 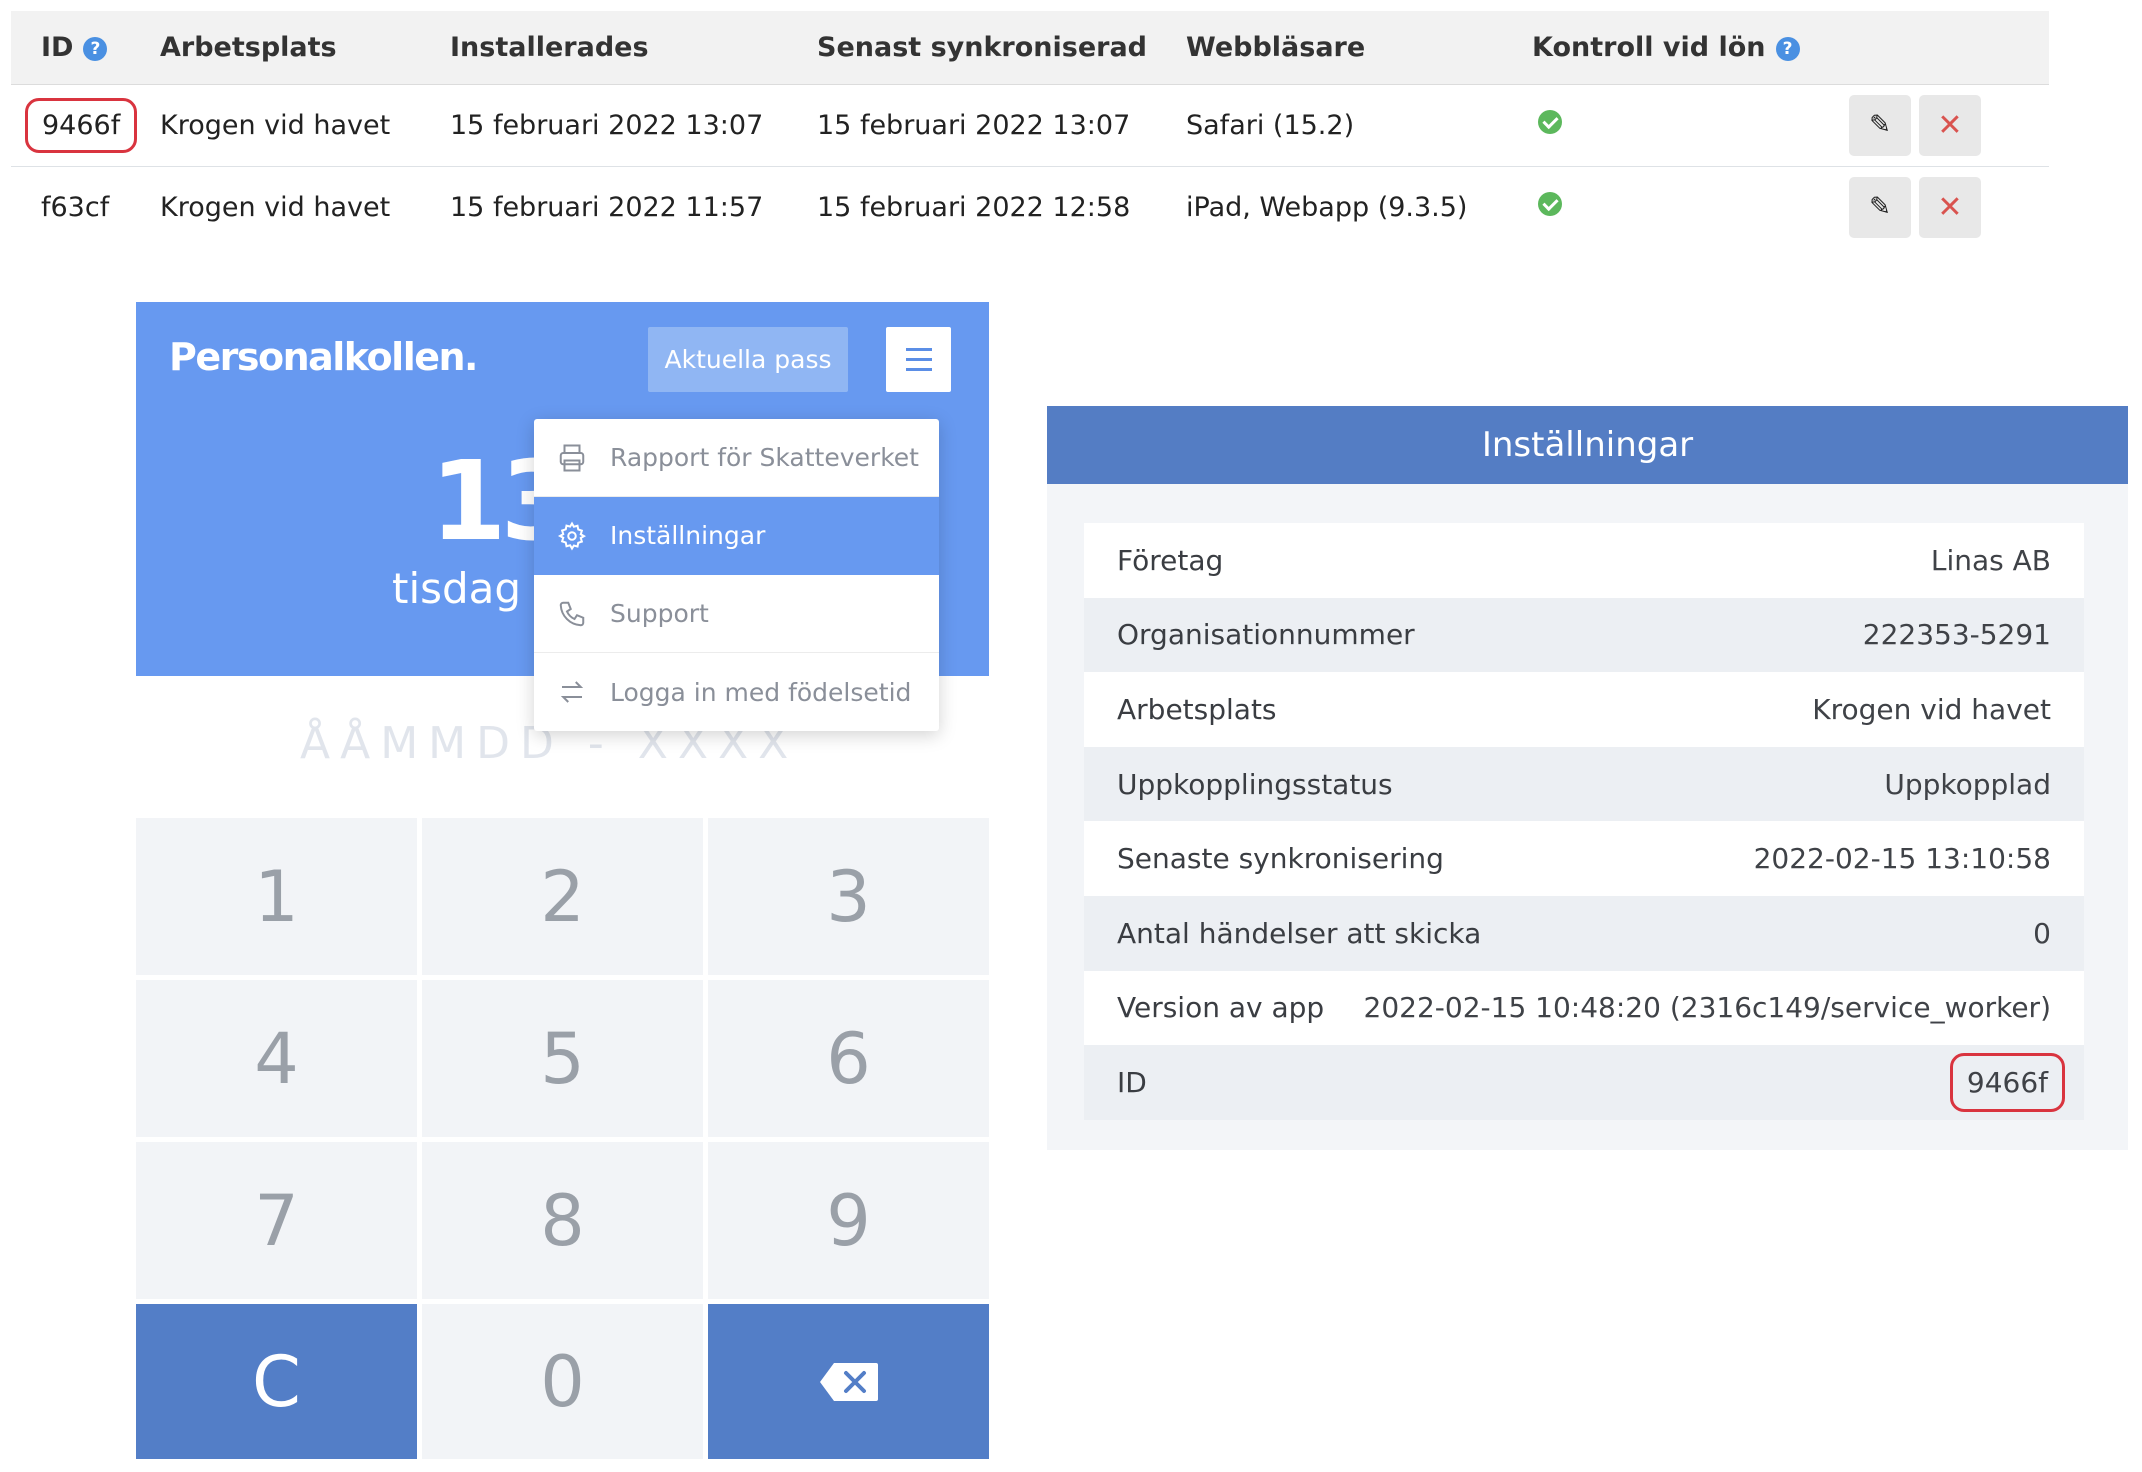 I want to click on column-header-id: ID?, so click(x=85, y=48).